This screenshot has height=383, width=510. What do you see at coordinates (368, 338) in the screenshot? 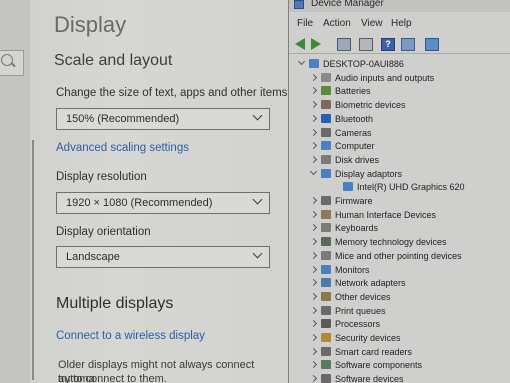
I see `tree-item-label: Security devices` at bounding box center [368, 338].